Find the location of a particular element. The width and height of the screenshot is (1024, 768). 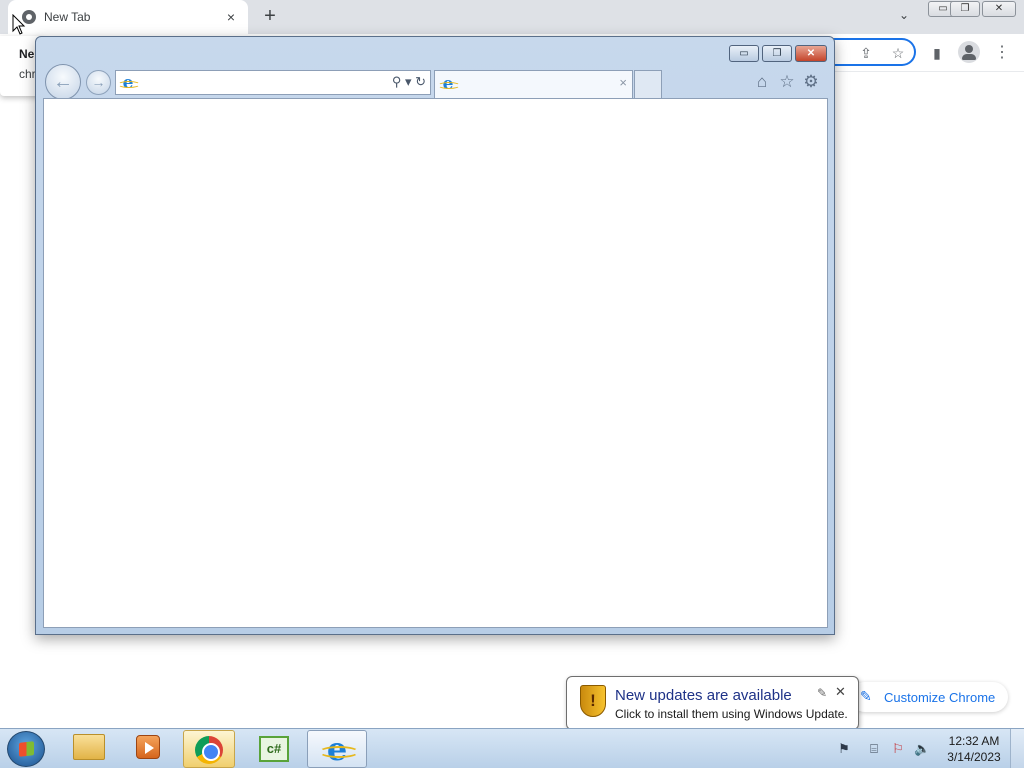

chrome-icon is located at coordinates (209, 750).